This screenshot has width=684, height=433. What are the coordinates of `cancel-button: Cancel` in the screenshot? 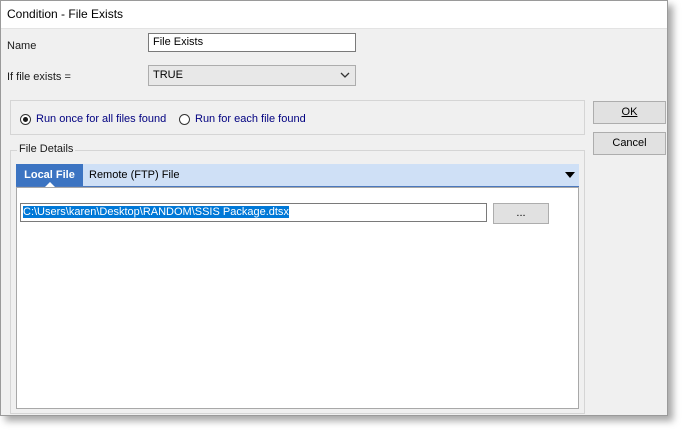 It's located at (629, 143).